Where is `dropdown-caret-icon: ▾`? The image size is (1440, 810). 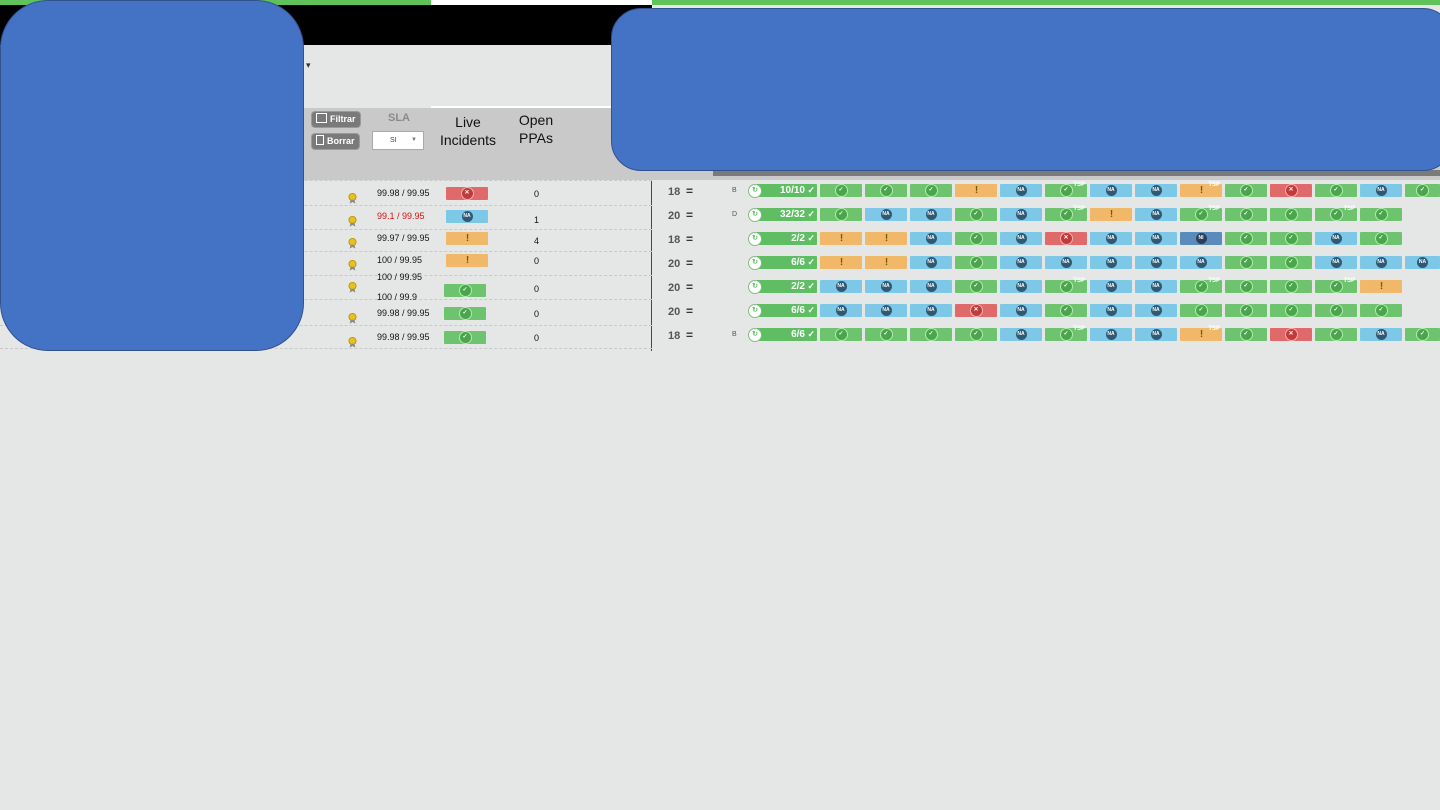
dropdown-caret-icon: ▾ is located at coordinates (308, 65).